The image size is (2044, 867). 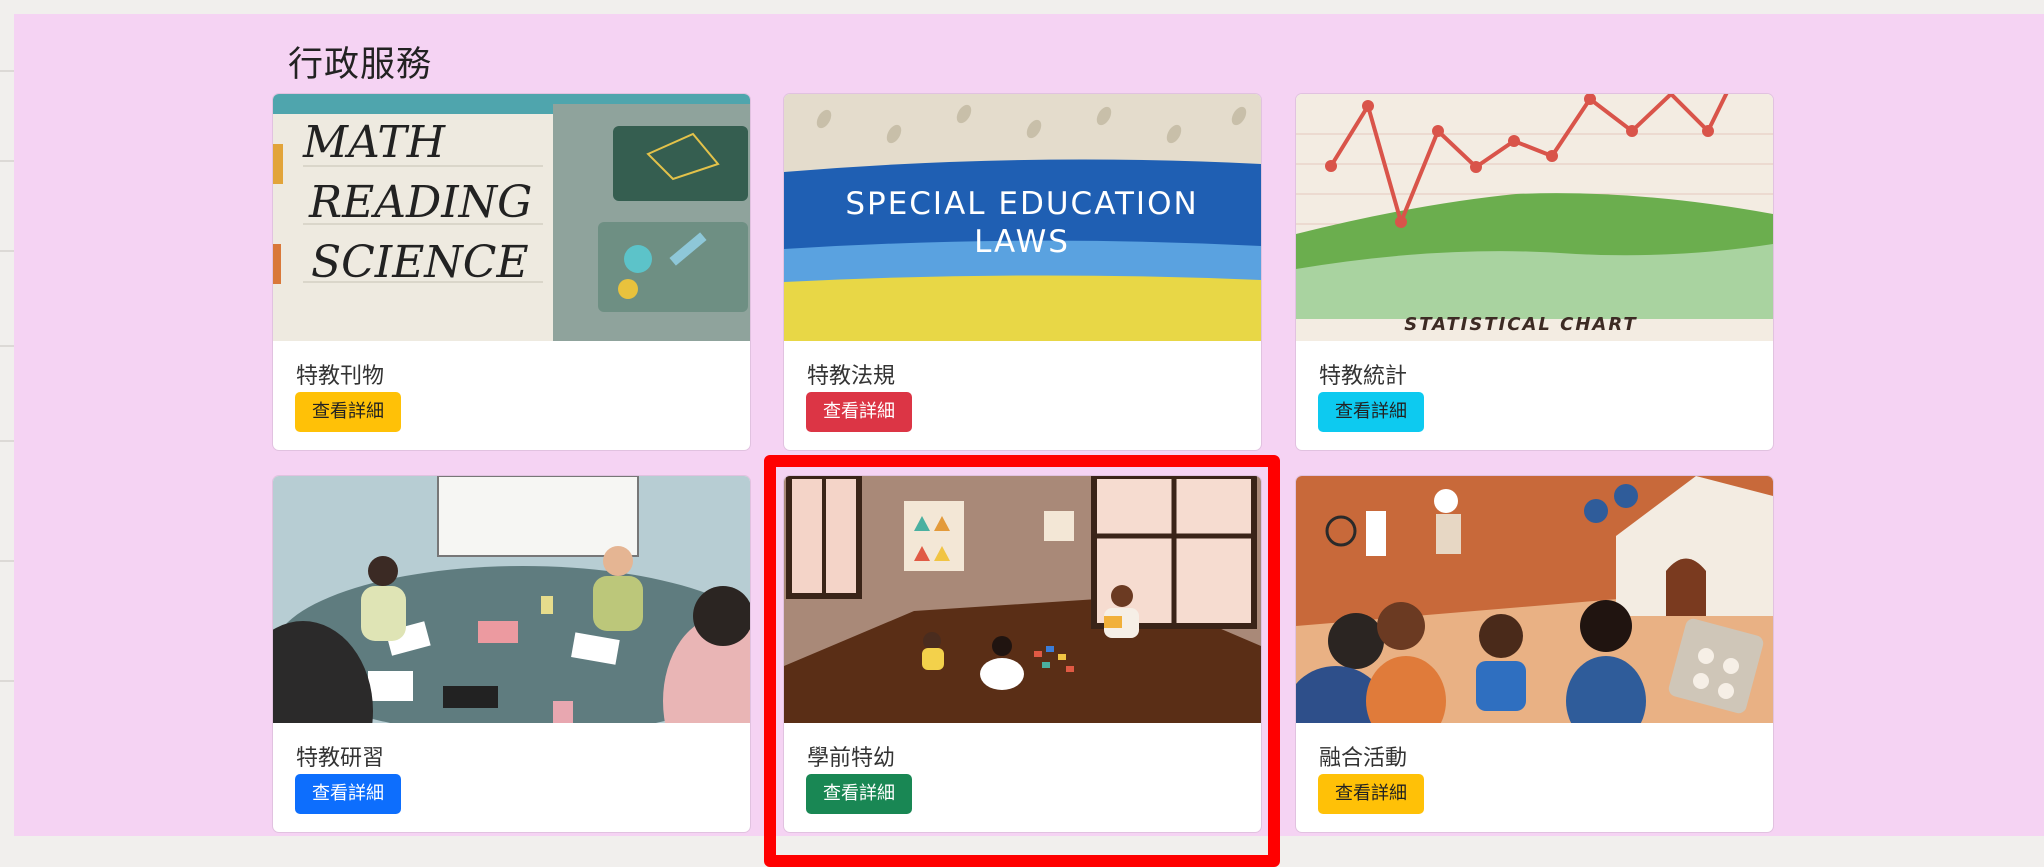 What do you see at coordinates (340, 758) in the screenshot?
I see `card-title: 特教研習` at bounding box center [340, 758].